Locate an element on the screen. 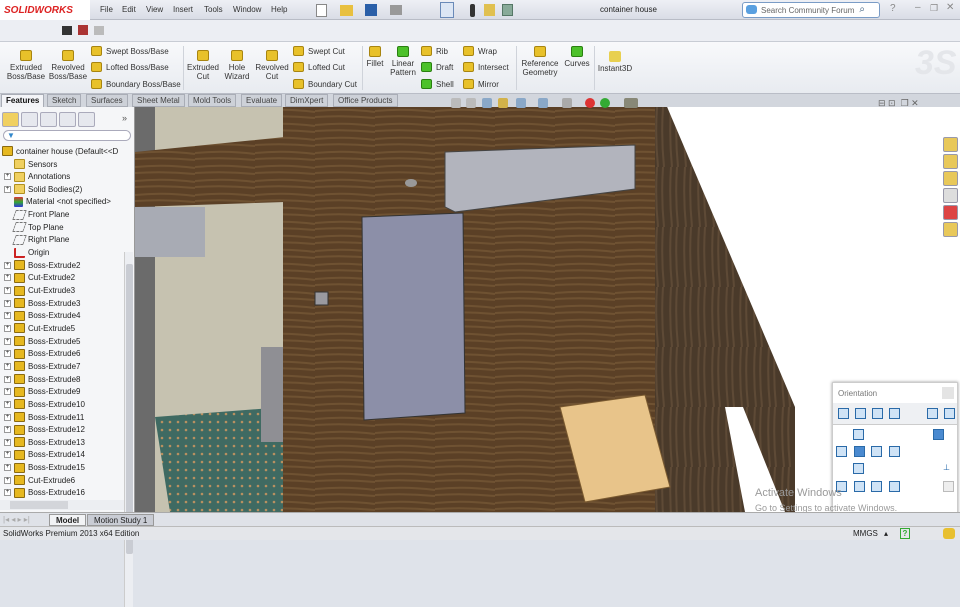  tab-surfaces: Surfaces is located at coordinates (107, 100).